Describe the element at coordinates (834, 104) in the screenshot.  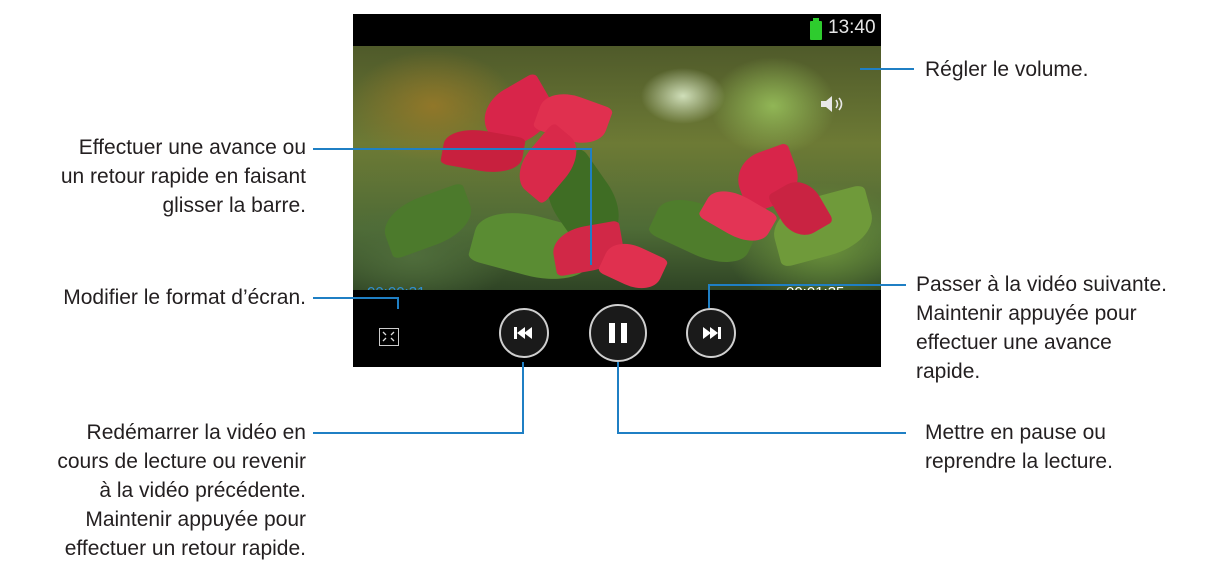
I see `speaker-icon` at that location.